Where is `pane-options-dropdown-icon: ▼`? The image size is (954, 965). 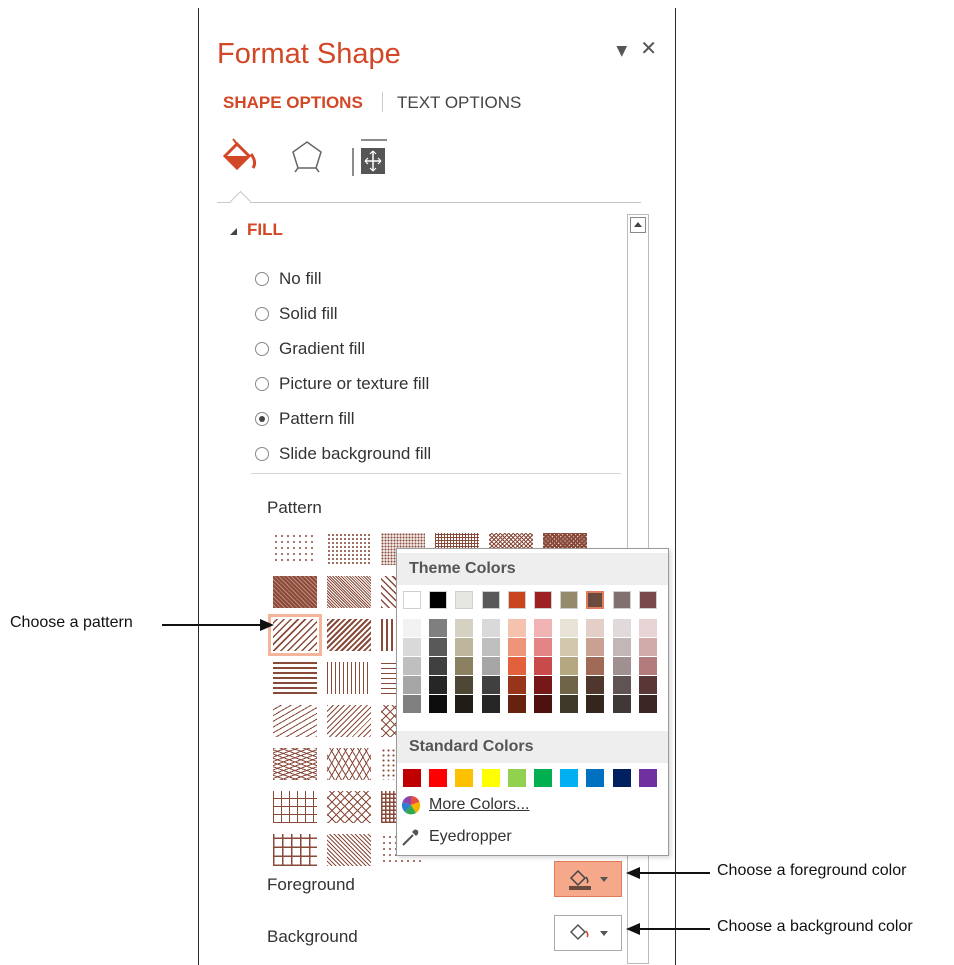 pane-options-dropdown-icon: ▼ is located at coordinates (621, 51).